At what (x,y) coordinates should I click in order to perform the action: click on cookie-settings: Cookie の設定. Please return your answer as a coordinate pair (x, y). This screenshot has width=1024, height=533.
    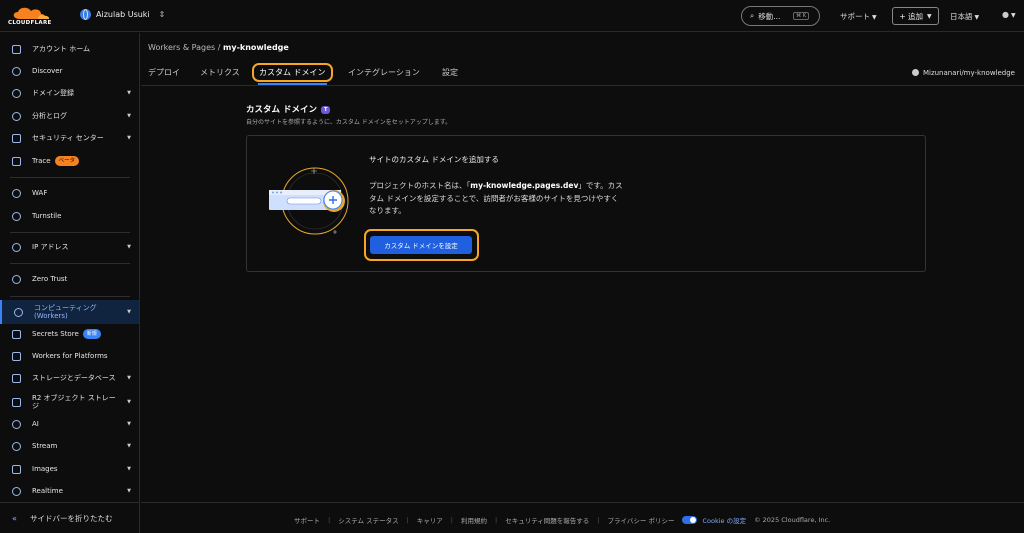
    Looking at the image, I should click on (714, 520).